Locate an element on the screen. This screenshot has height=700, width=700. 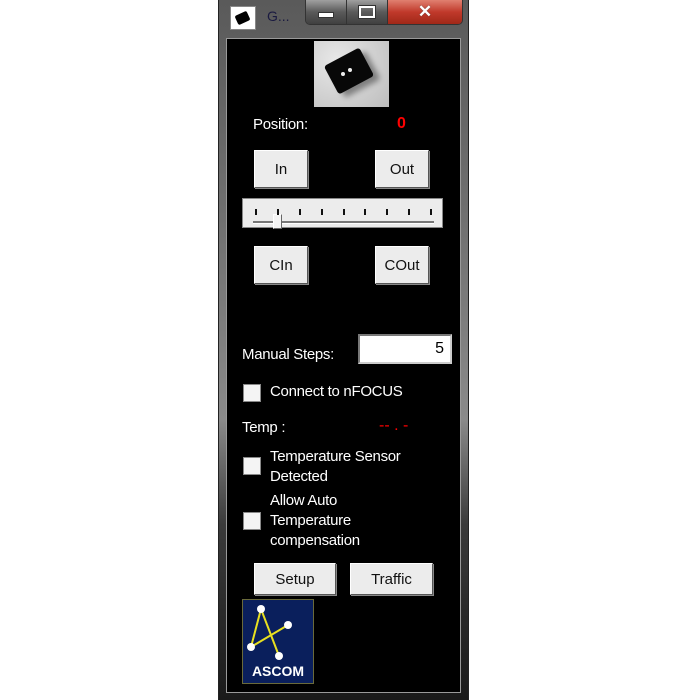
cin-button: CIn is located at coordinates (281, 265).